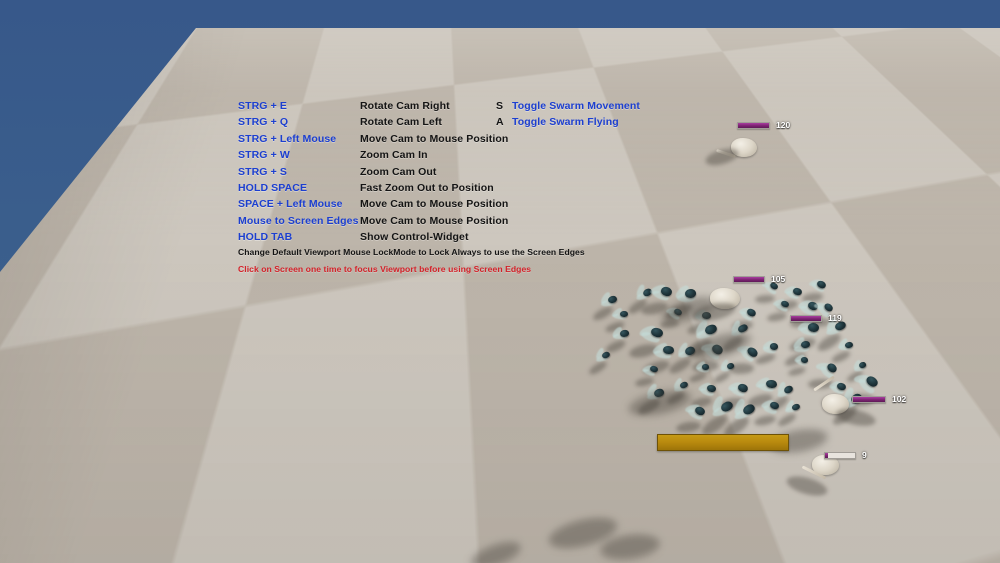 Image resolution: width=1000 pixels, height=563 pixels. What do you see at coordinates (405, 106) in the screenshot?
I see `binding-action: Rotate Cam Right` at bounding box center [405, 106].